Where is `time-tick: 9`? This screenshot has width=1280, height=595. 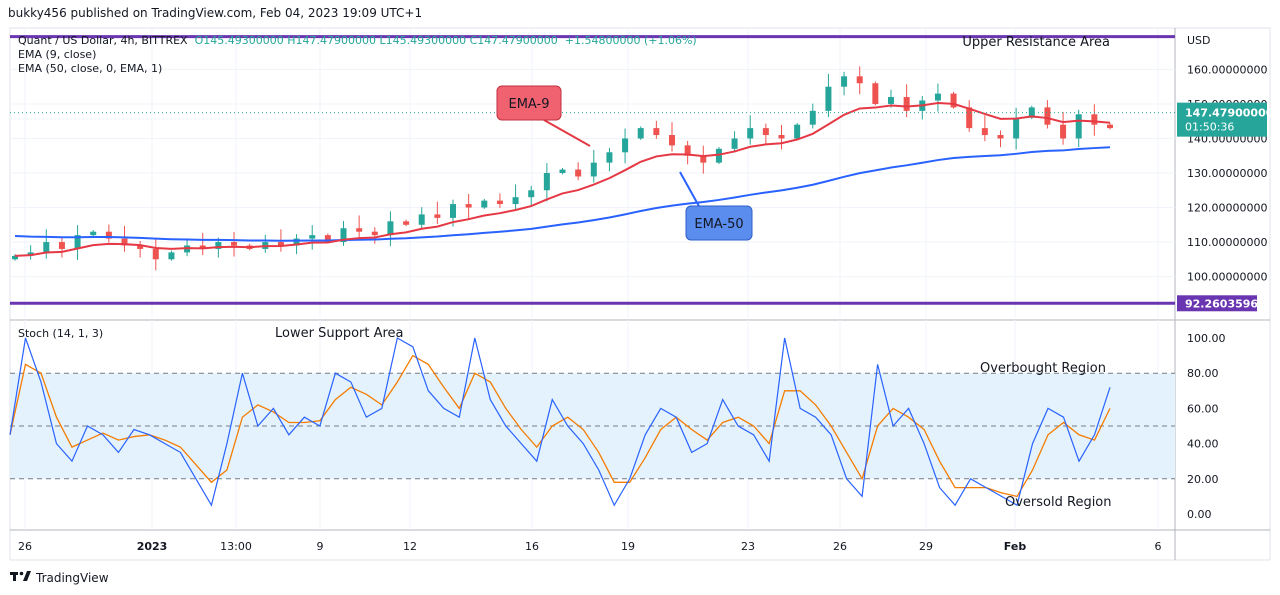 time-tick: 9 is located at coordinates (320, 546).